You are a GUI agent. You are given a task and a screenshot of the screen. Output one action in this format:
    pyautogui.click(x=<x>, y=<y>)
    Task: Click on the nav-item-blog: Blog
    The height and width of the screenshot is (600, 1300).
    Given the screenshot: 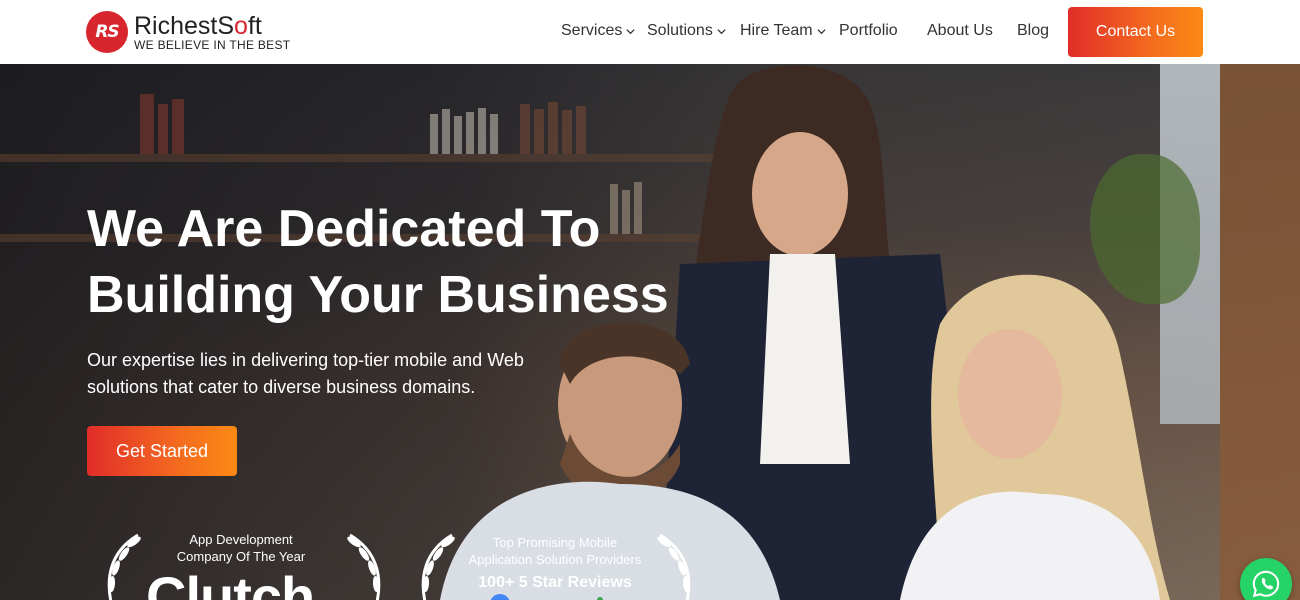 What is the action you would take?
    pyautogui.click(x=1033, y=31)
    